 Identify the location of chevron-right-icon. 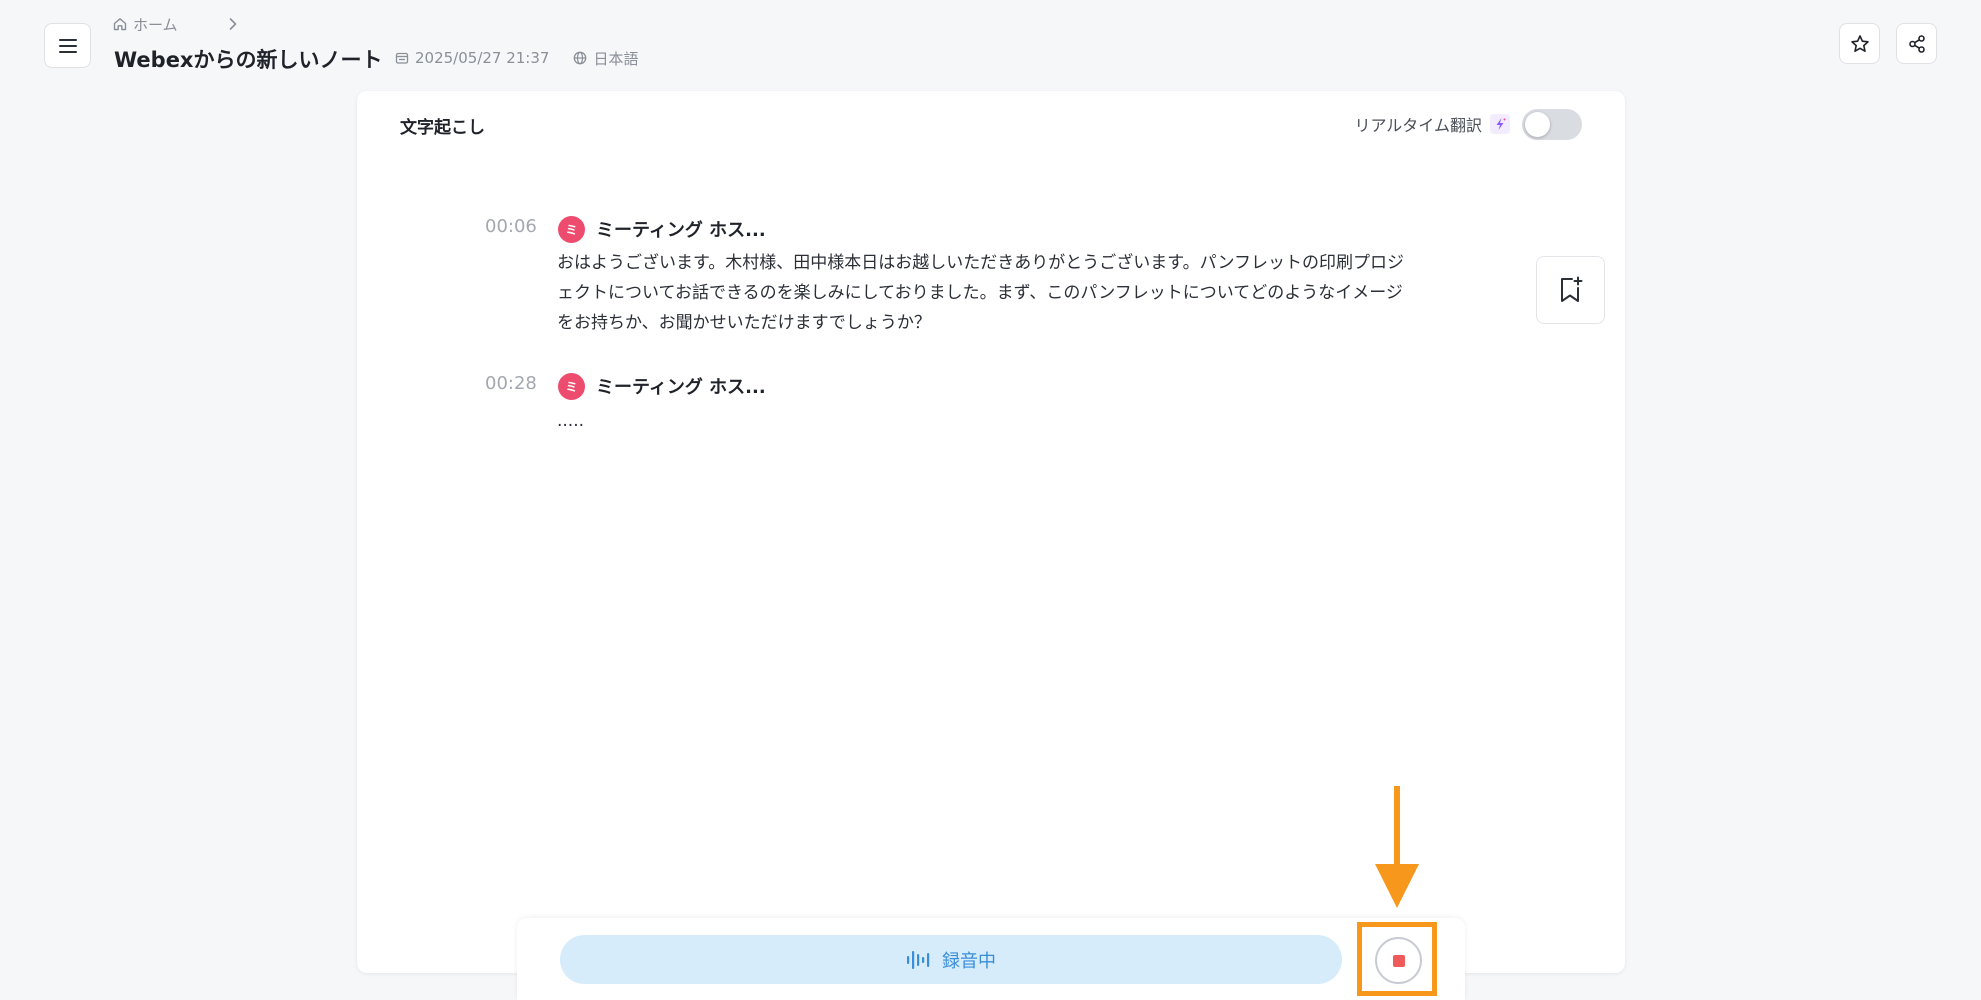
(232, 24).